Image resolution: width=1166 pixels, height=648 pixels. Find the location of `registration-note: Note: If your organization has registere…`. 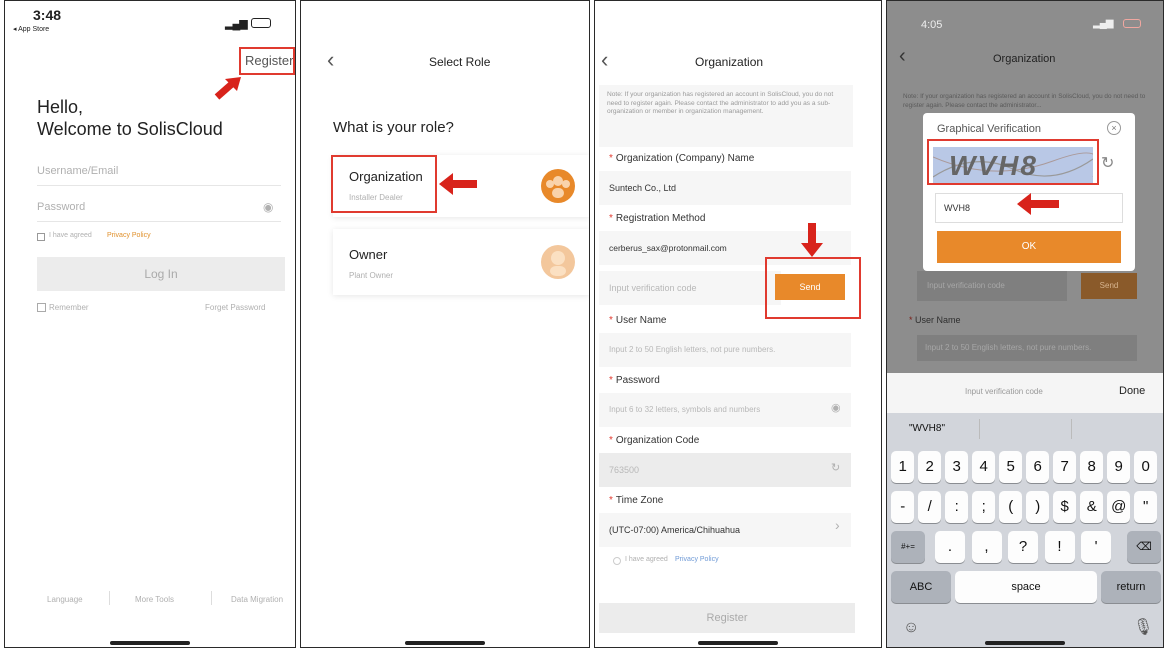

registration-note: Note: If your organization has registere… is located at coordinates (726, 116).